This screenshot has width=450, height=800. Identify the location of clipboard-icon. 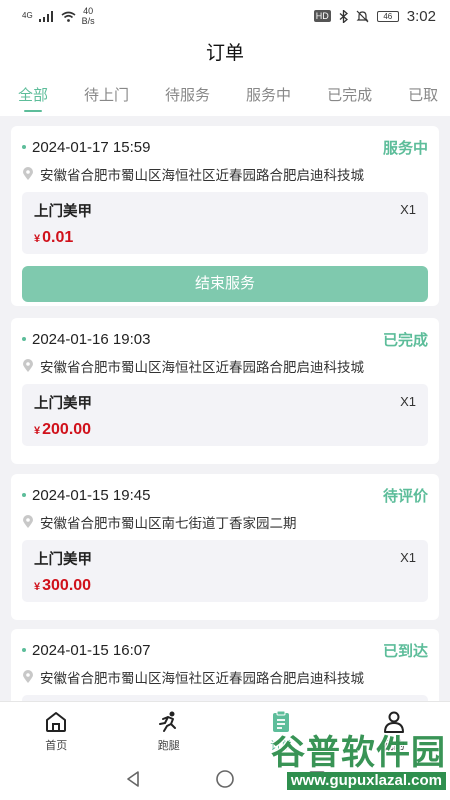
(281, 721).